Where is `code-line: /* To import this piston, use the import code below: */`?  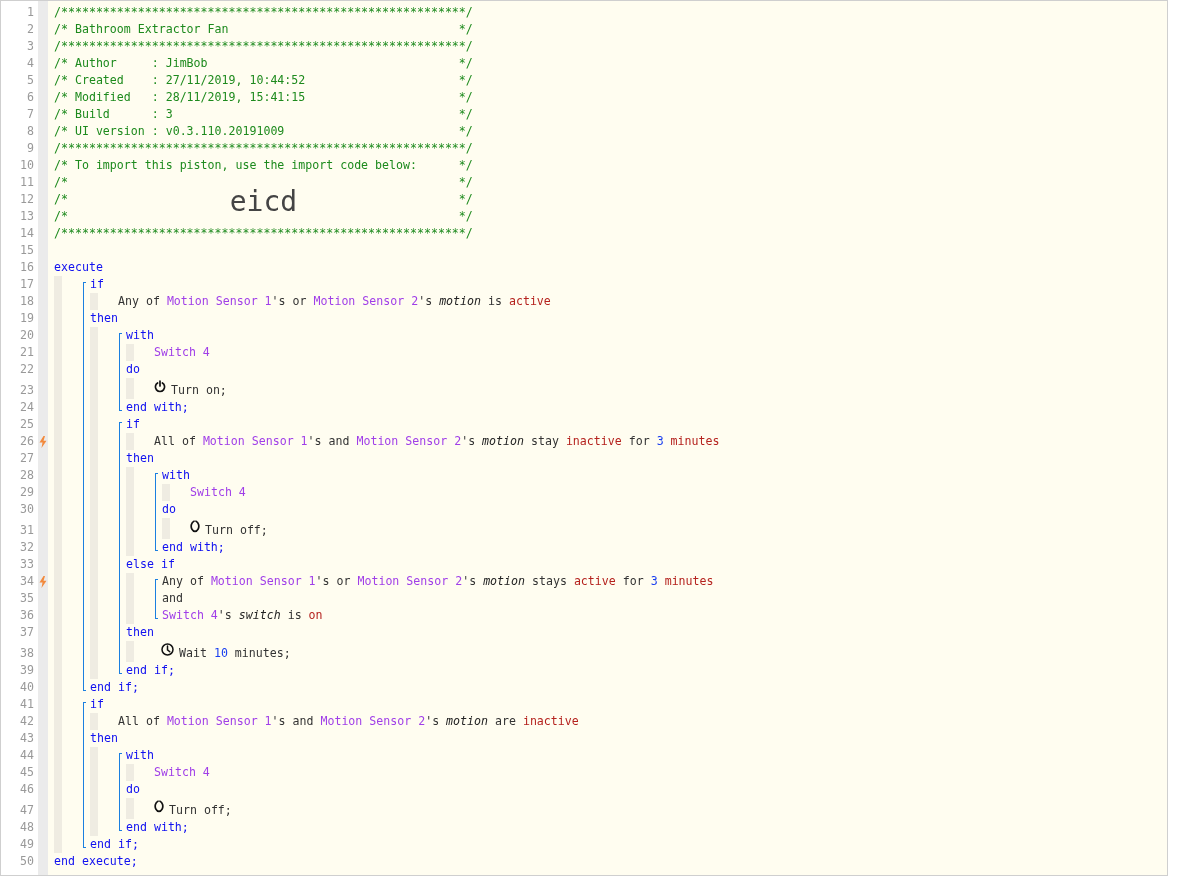
code-line: /* To import this piston, use the import code below: */ is located at coordinates (263, 165).